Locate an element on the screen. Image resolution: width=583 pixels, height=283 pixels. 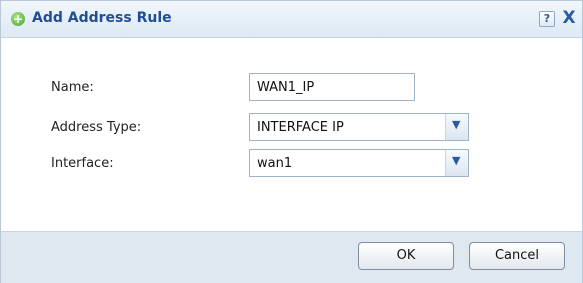
name-input: WAN1_IP is located at coordinates (332, 87).